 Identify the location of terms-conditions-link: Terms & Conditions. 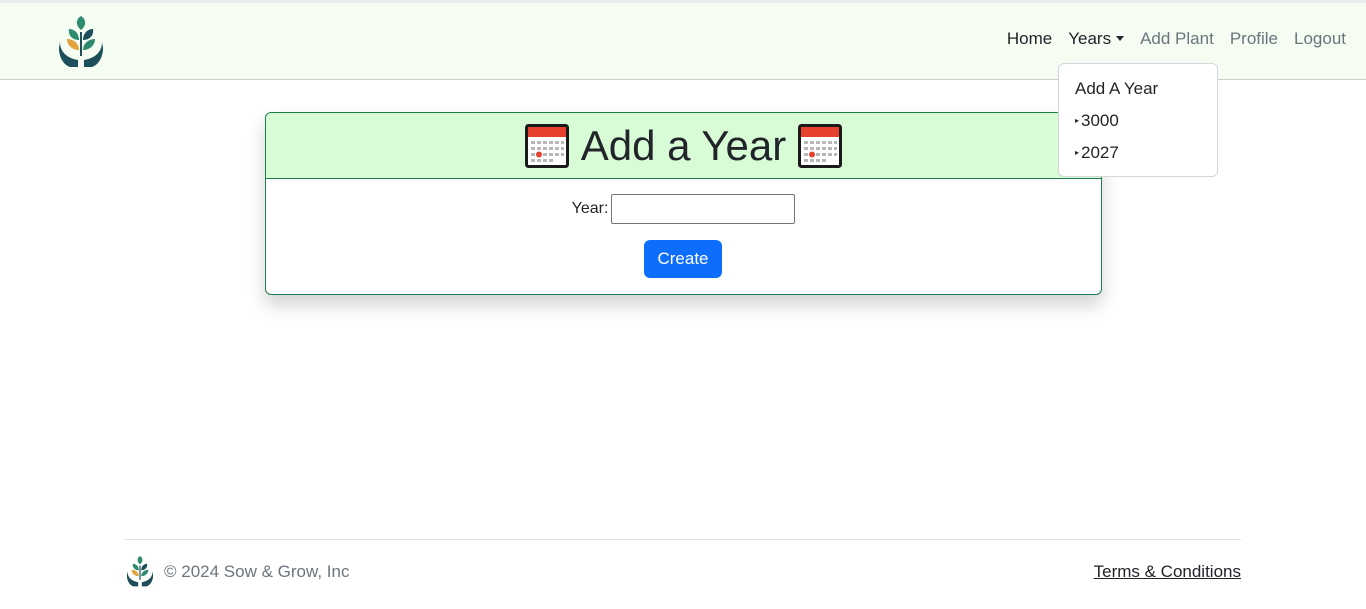
(1167, 572).